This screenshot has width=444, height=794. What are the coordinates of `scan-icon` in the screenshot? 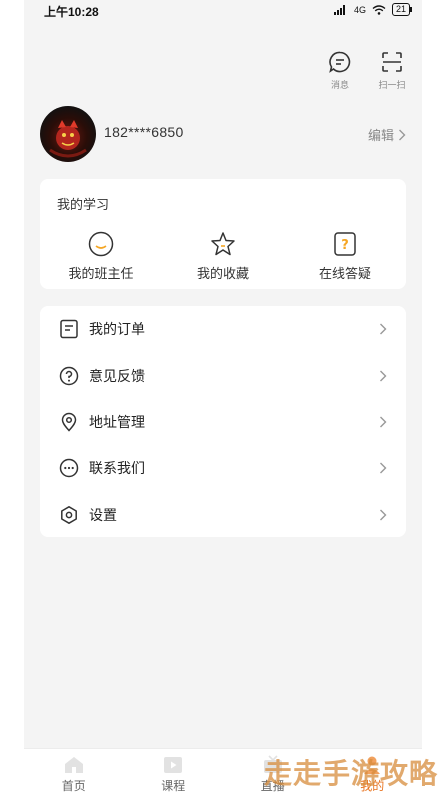 It's located at (392, 62).